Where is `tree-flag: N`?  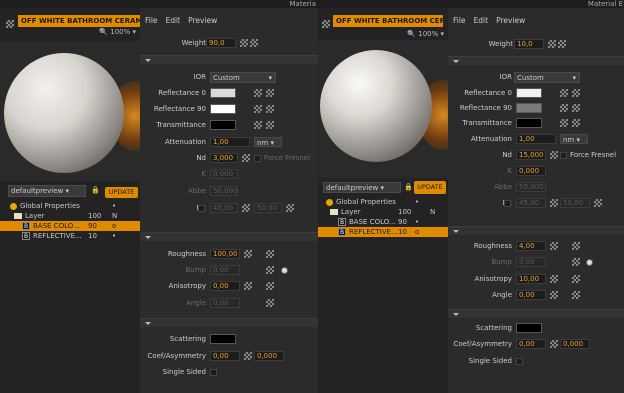
tree-flag: N is located at coordinates (114, 216).